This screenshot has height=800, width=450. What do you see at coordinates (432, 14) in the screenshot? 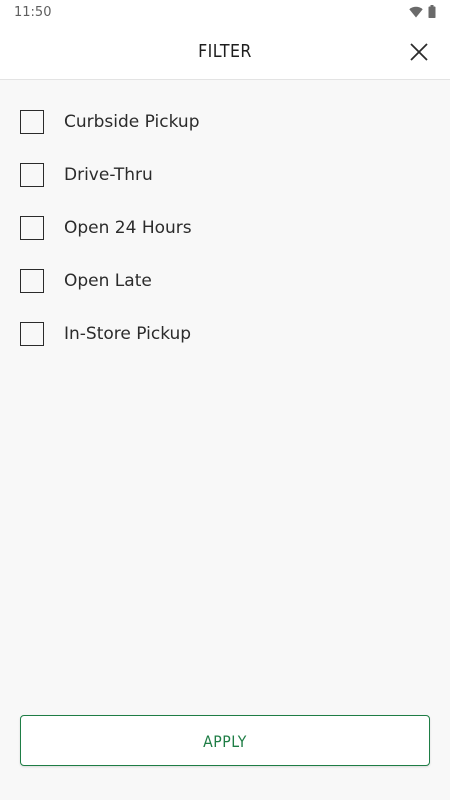
I see `battery-icon` at bounding box center [432, 14].